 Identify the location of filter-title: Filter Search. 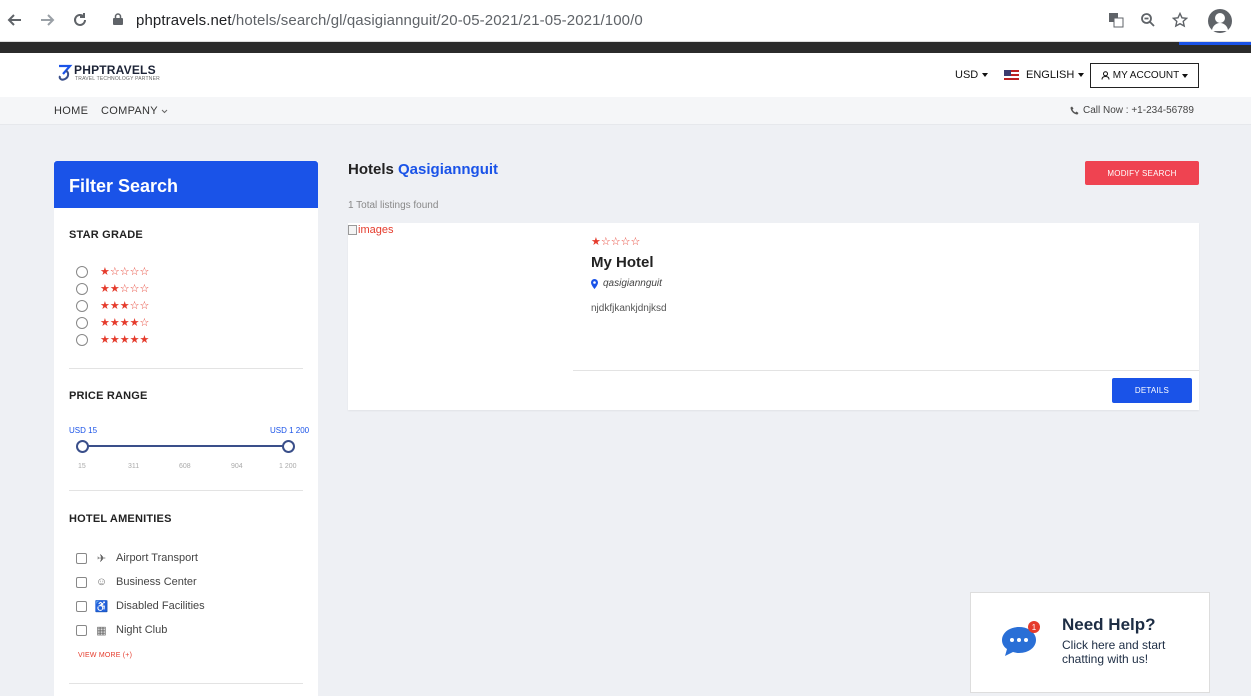
(186, 184).